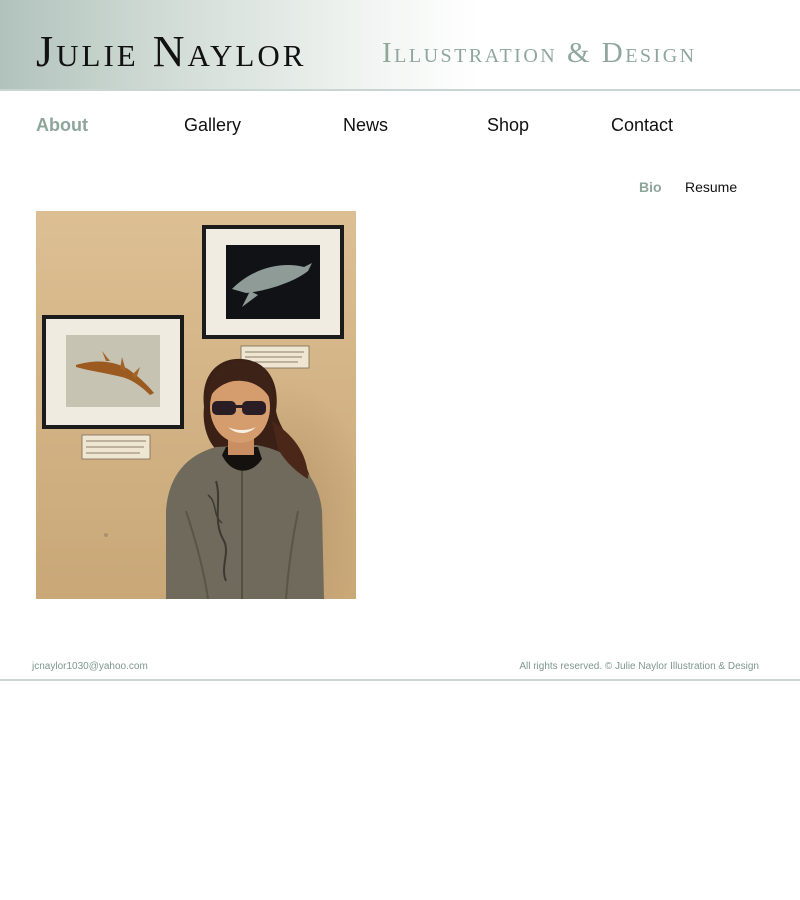 The image size is (800, 900). Describe the element at coordinates (62, 125) in the screenshot. I see `nav-about: About` at that location.